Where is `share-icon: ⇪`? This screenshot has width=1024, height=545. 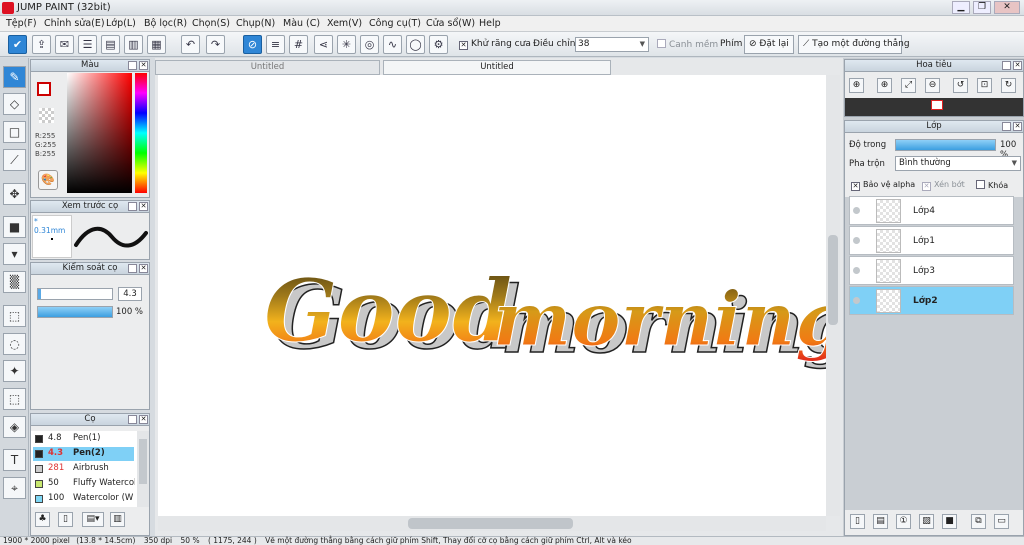 share-icon: ⇪ is located at coordinates (41, 44).